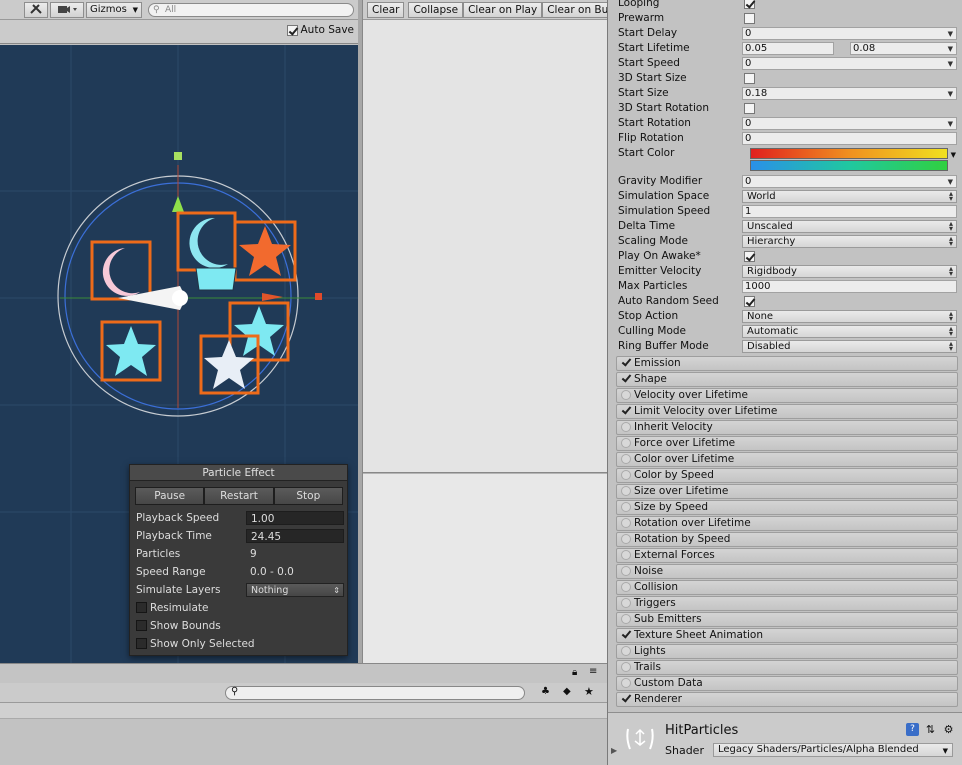 The height and width of the screenshot is (765, 962). I want to click on module-shape: Shape, so click(787, 379).